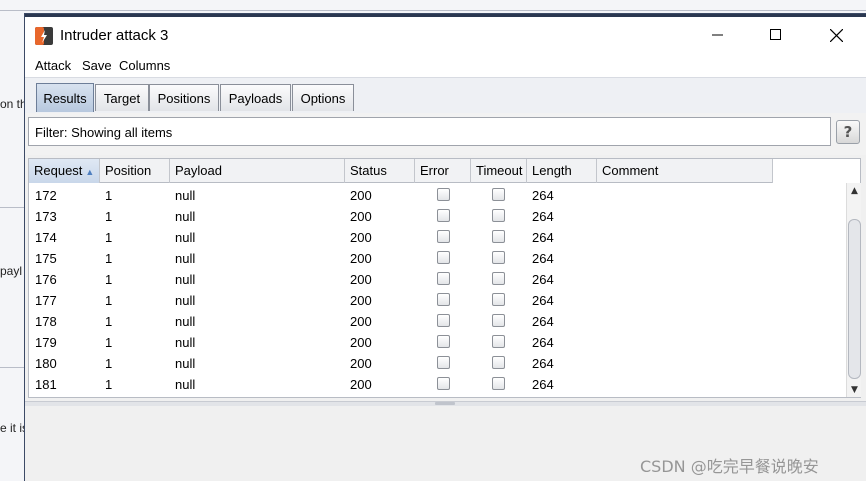 The height and width of the screenshot is (481, 866). What do you see at coordinates (144, 65) in the screenshot?
I see `menu-columns: Columns` at bounding box center [144, 65].